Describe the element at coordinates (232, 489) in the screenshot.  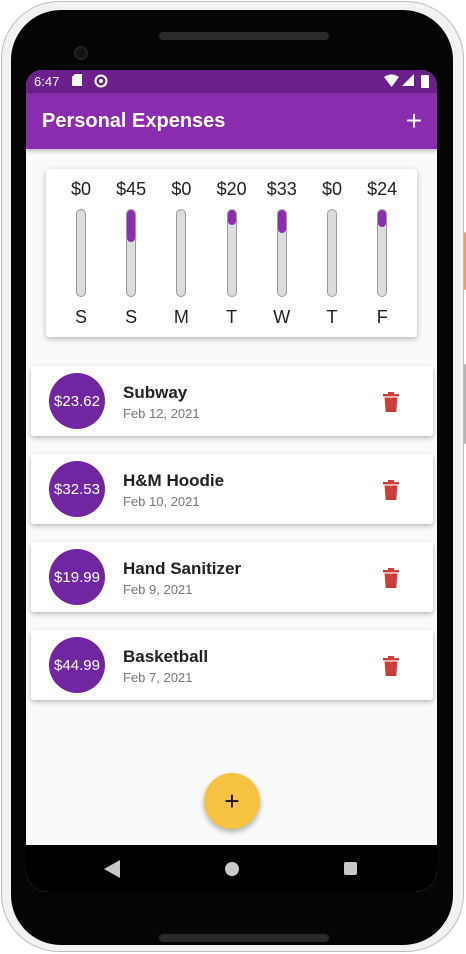
I see `transaction-card: $32.53 H&M Hoodie Feb 10, 2021` at that location.